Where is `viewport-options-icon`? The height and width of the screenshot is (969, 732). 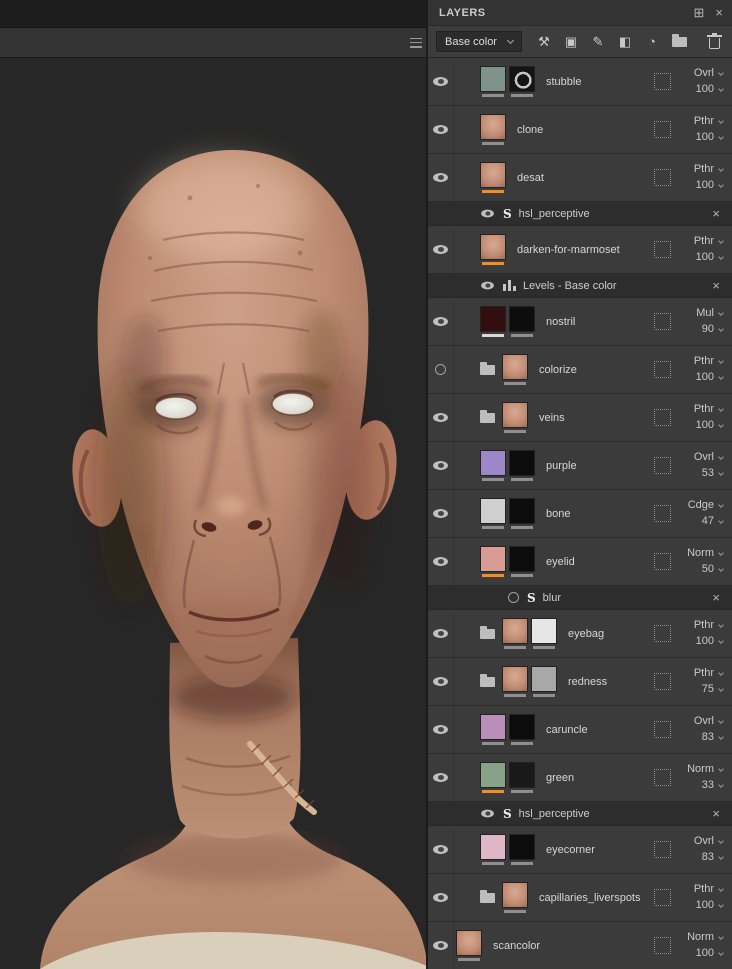 viewport-options-icon is located at coordinates (416, 42).